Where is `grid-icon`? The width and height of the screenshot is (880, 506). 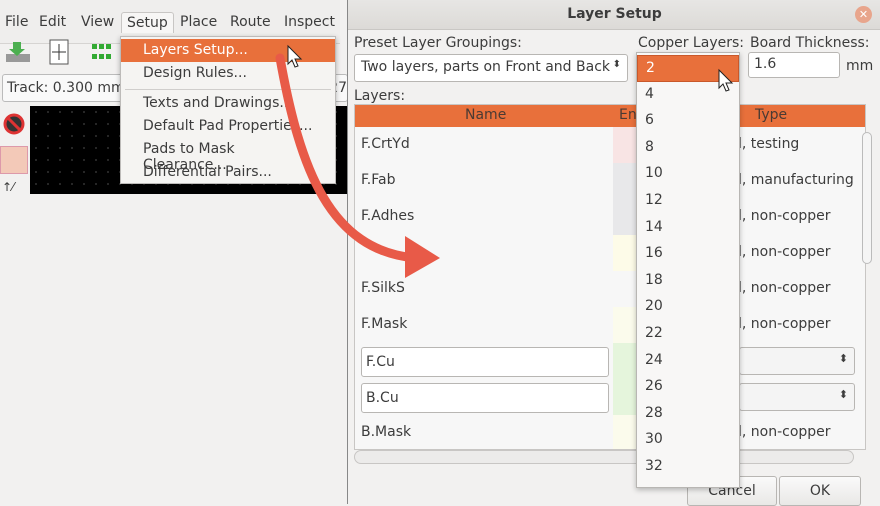 grid-icon is located at coordinates (14, 160).